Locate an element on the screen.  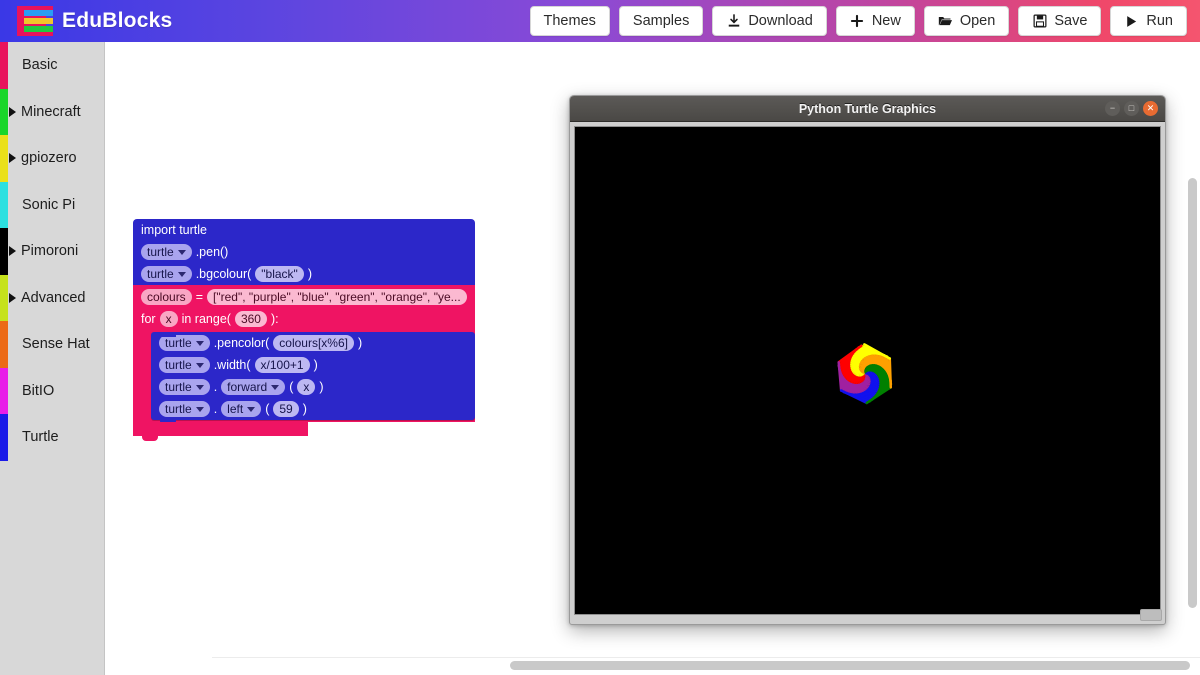
block-width-arg: x/100+1 is located at coordinates (282, 365).